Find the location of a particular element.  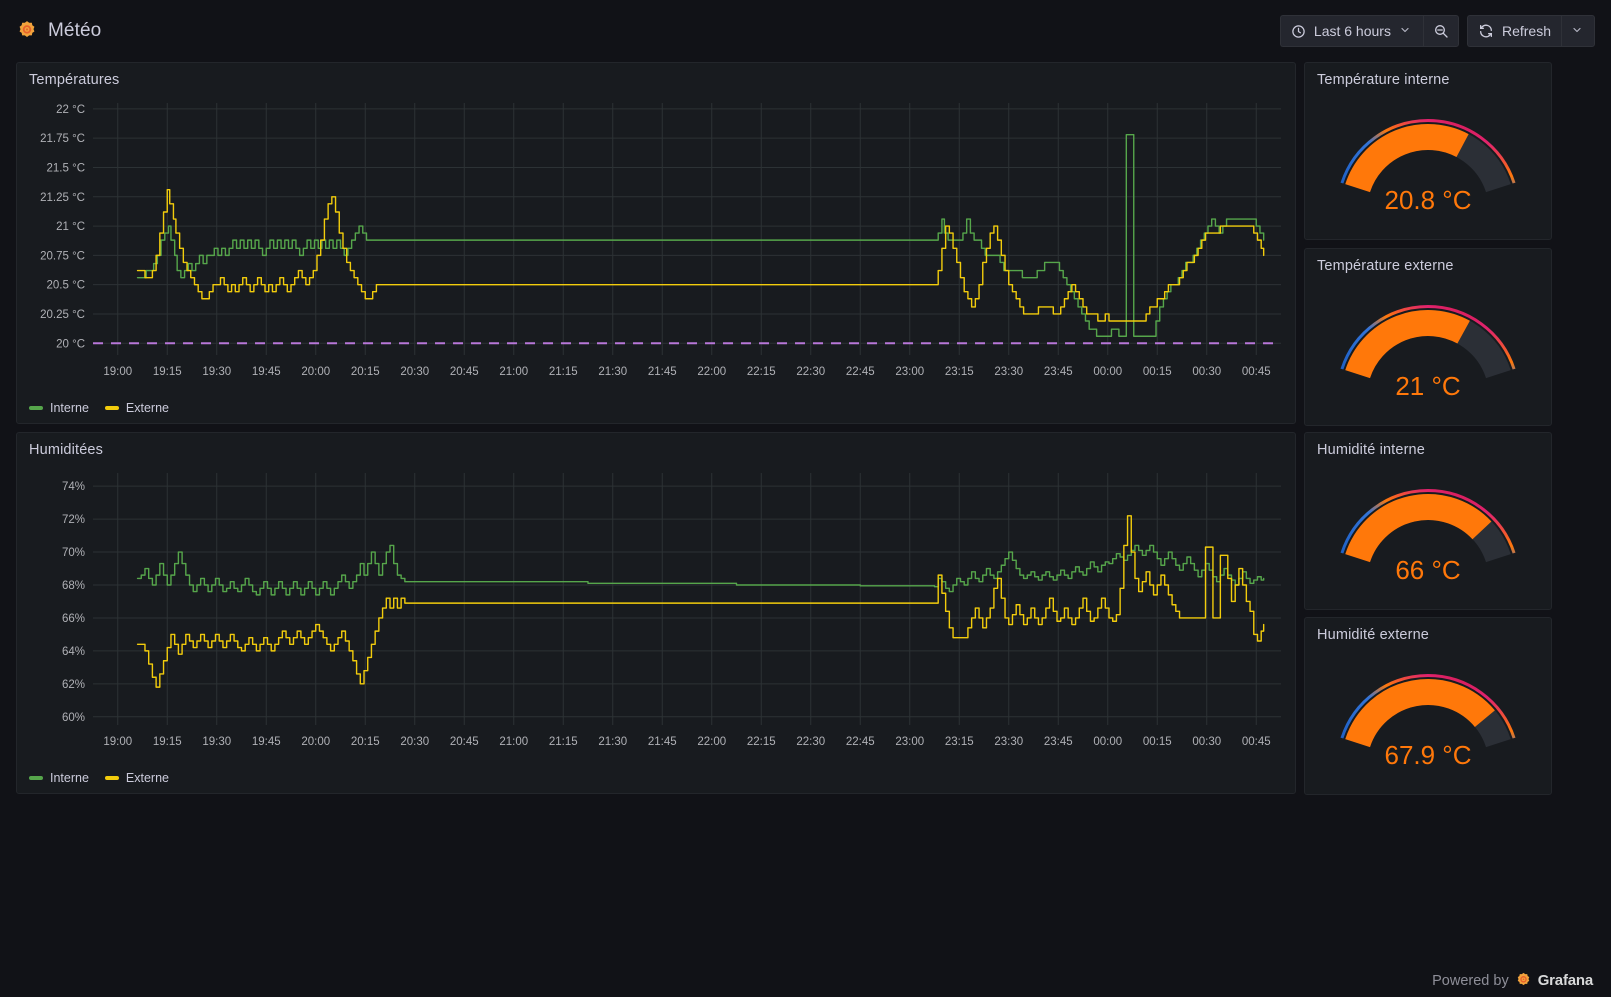

panel-humidite-interne: Humidité interne 66 °C is located at coordinates (1428, 521).